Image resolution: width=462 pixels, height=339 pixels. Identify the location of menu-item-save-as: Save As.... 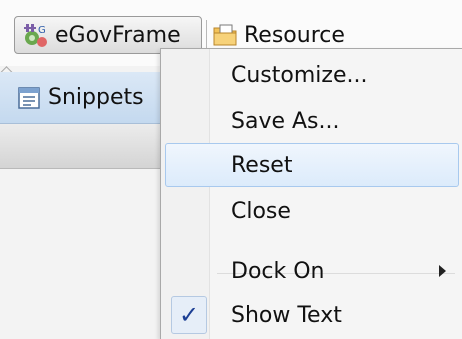
(312, 121).